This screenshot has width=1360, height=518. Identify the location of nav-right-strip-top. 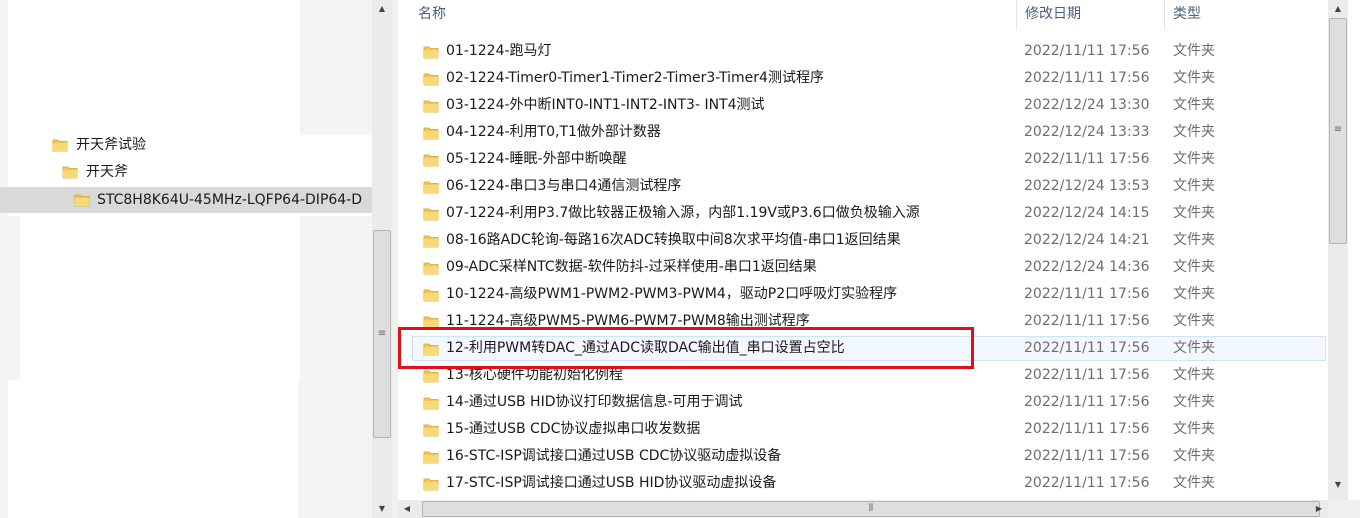
(336, 67).